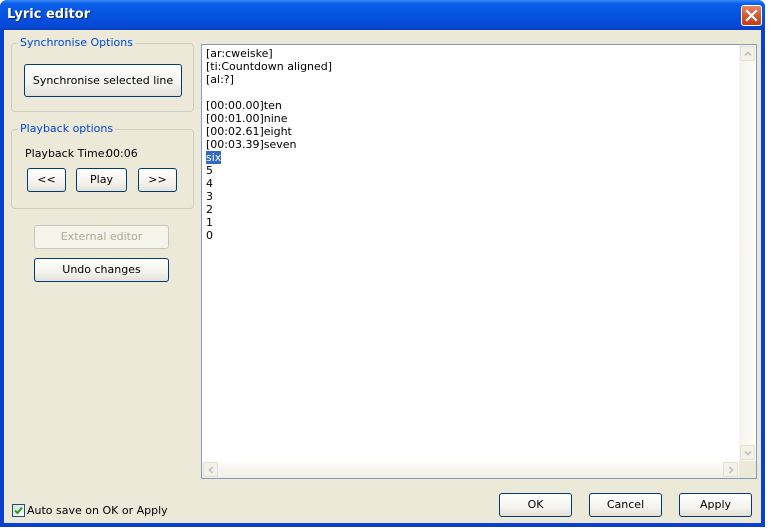 The image size is (769, 529). Describe the element at coordinates (470, 469) in the screenshot. I see `horizontal-scrollbar` at that location.